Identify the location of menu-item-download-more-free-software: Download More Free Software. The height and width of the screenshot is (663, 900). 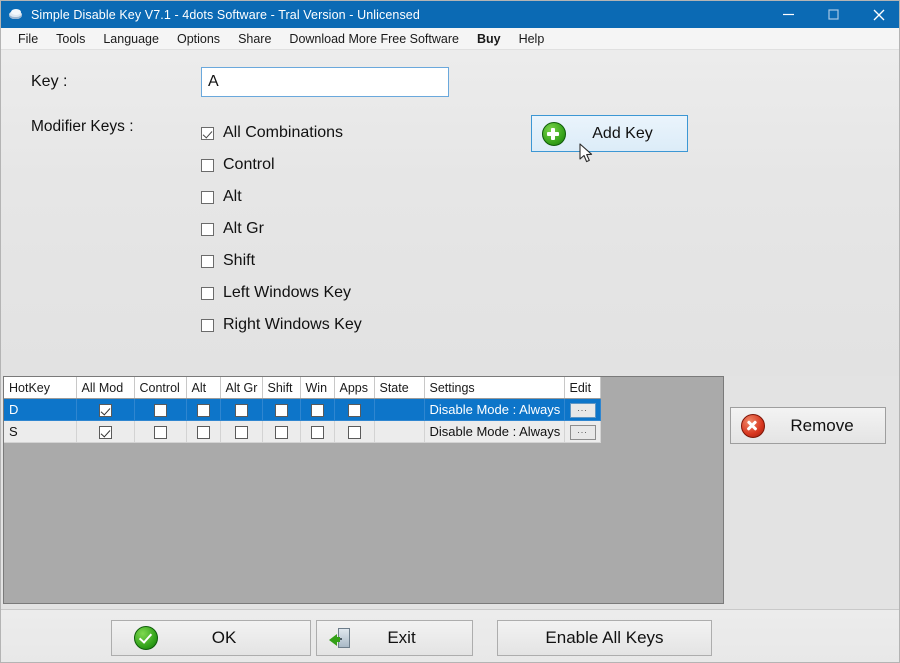
(374, 39).